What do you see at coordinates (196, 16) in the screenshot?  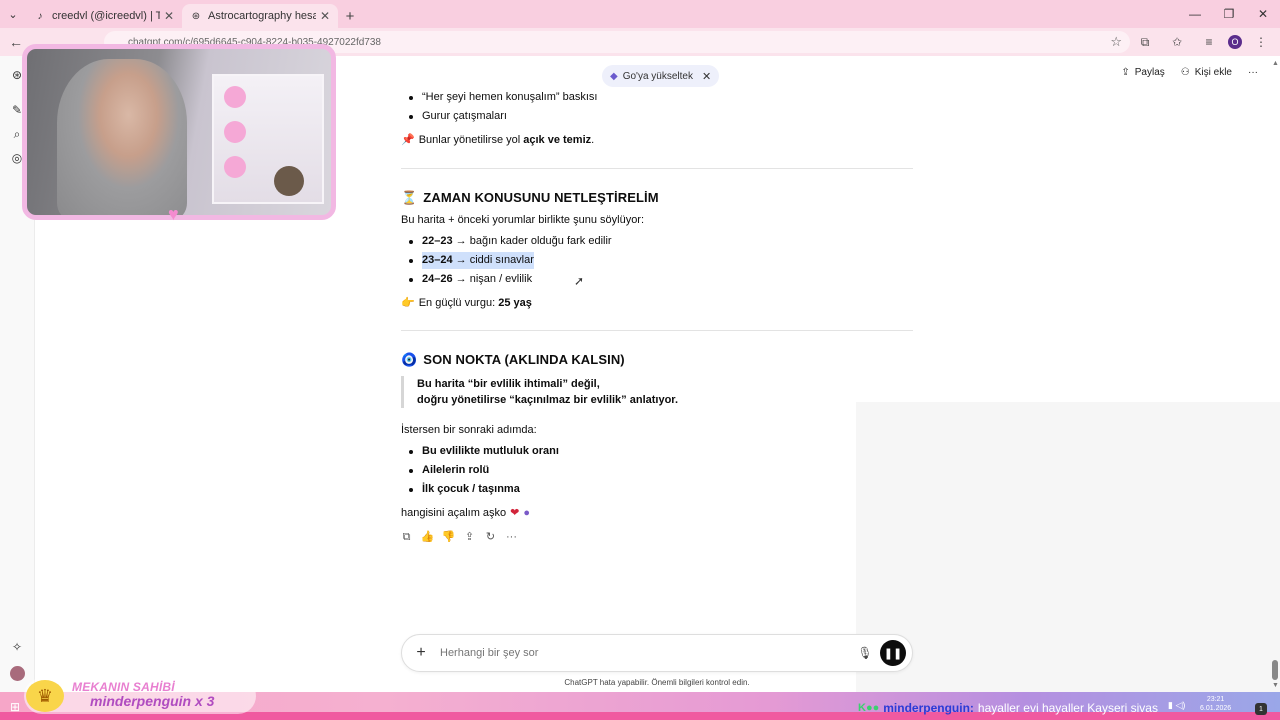 I see `chatgpt-icon: ⊛` at bounding box center [196, 16].